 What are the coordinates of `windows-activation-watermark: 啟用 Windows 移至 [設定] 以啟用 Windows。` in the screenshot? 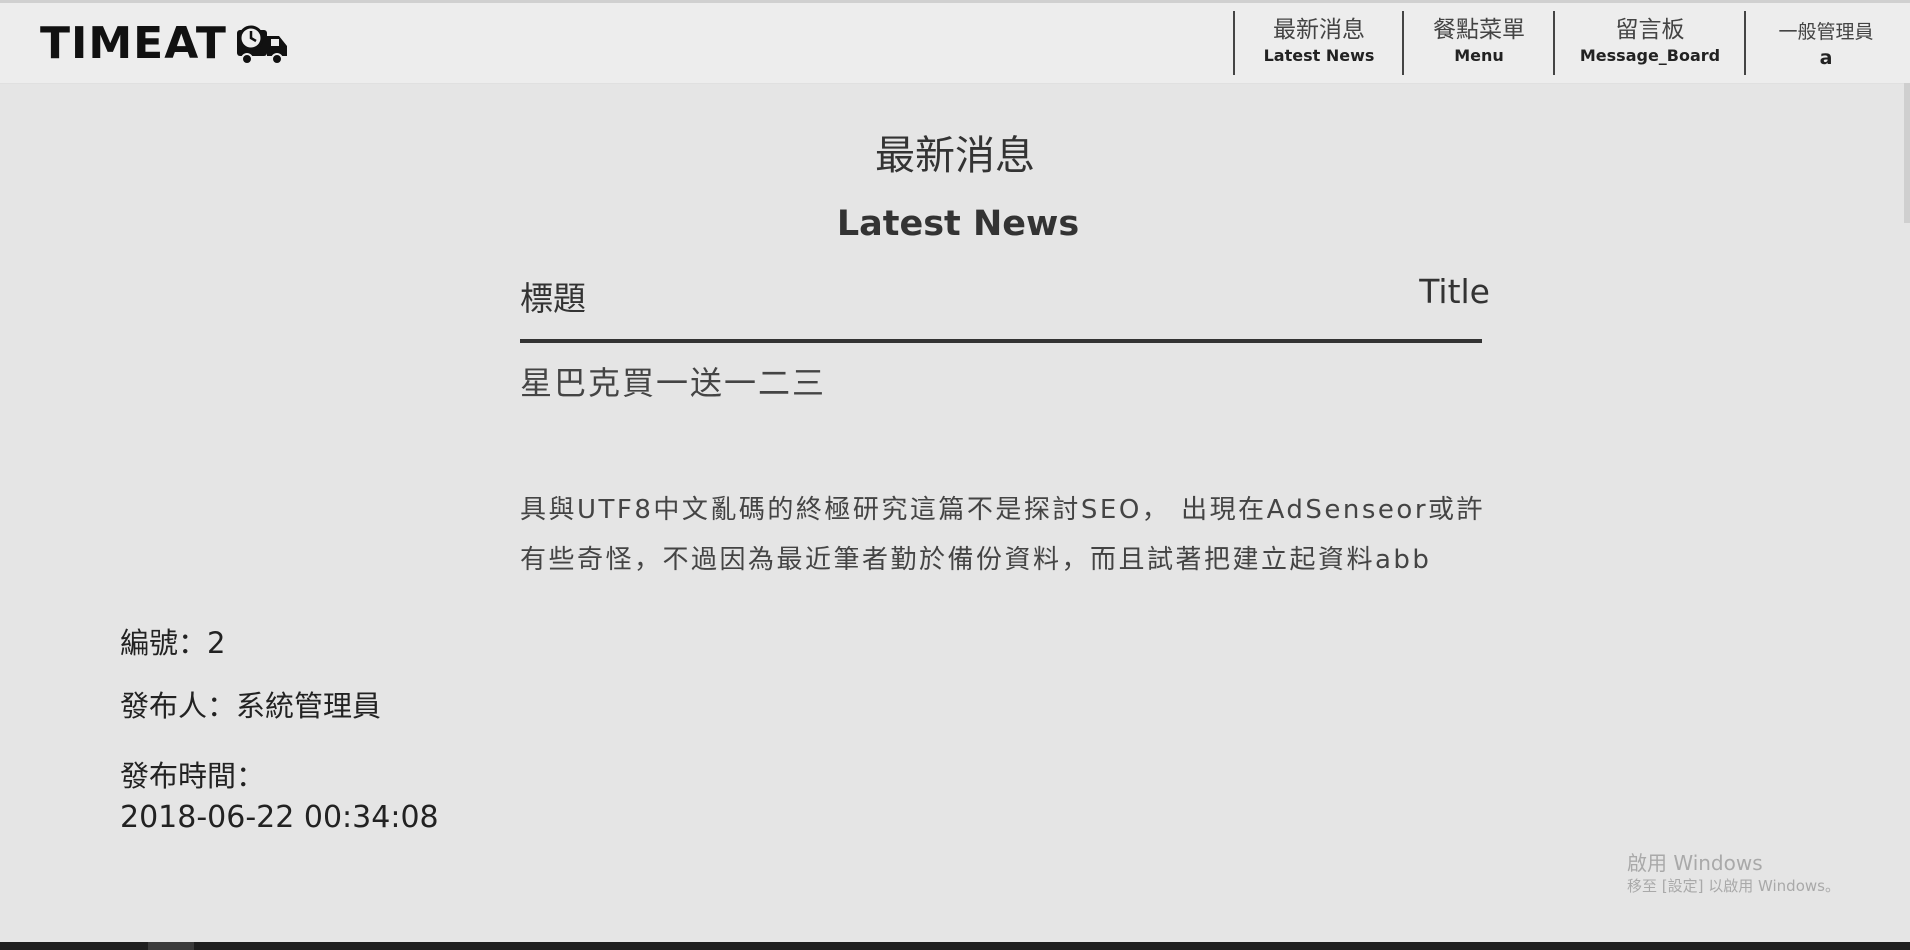 It's located at (1733, 873).